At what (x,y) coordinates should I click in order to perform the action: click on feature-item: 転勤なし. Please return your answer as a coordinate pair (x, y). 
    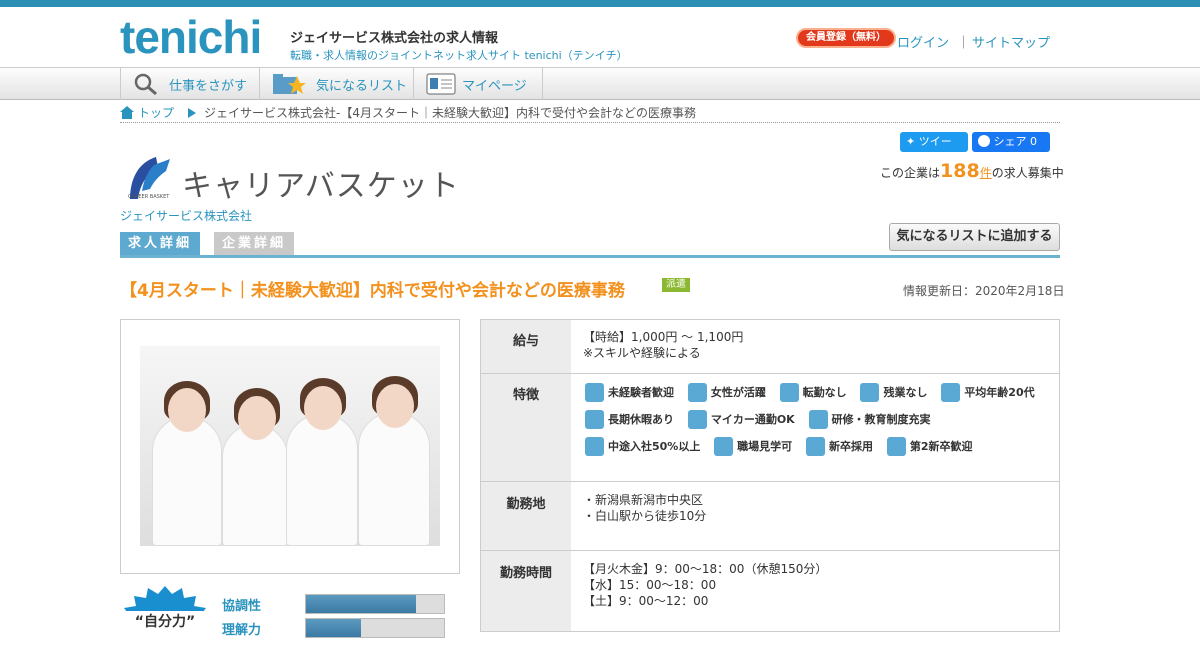
    Looking at the image, I should click on (813, 392).